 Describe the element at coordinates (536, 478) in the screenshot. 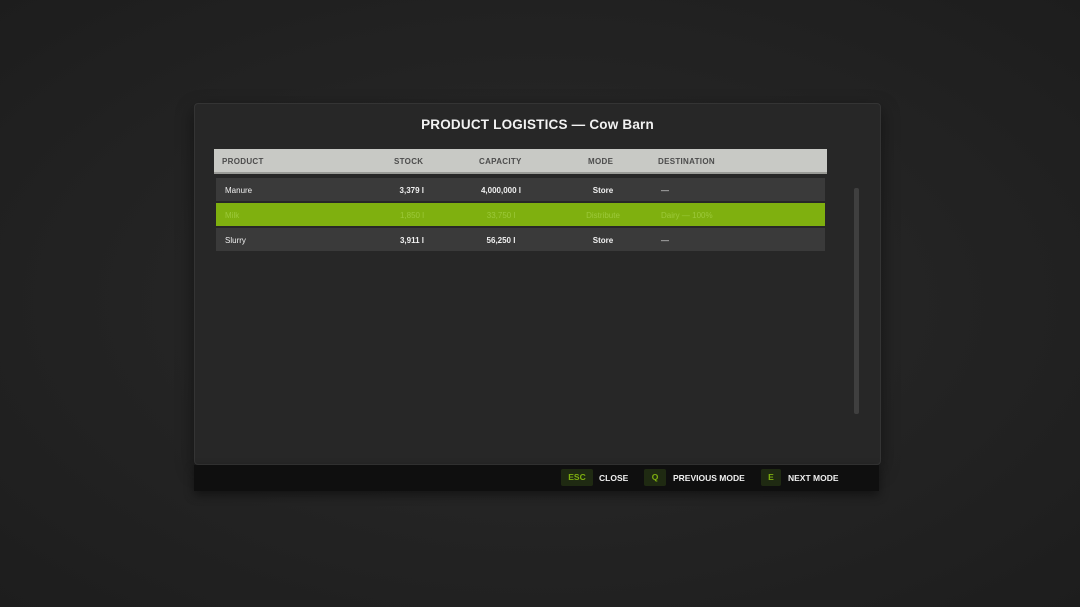

I see `footer-action-bar: ESC CLOSE Q PREVIOUS MODE E NEXT MODE` at that location.